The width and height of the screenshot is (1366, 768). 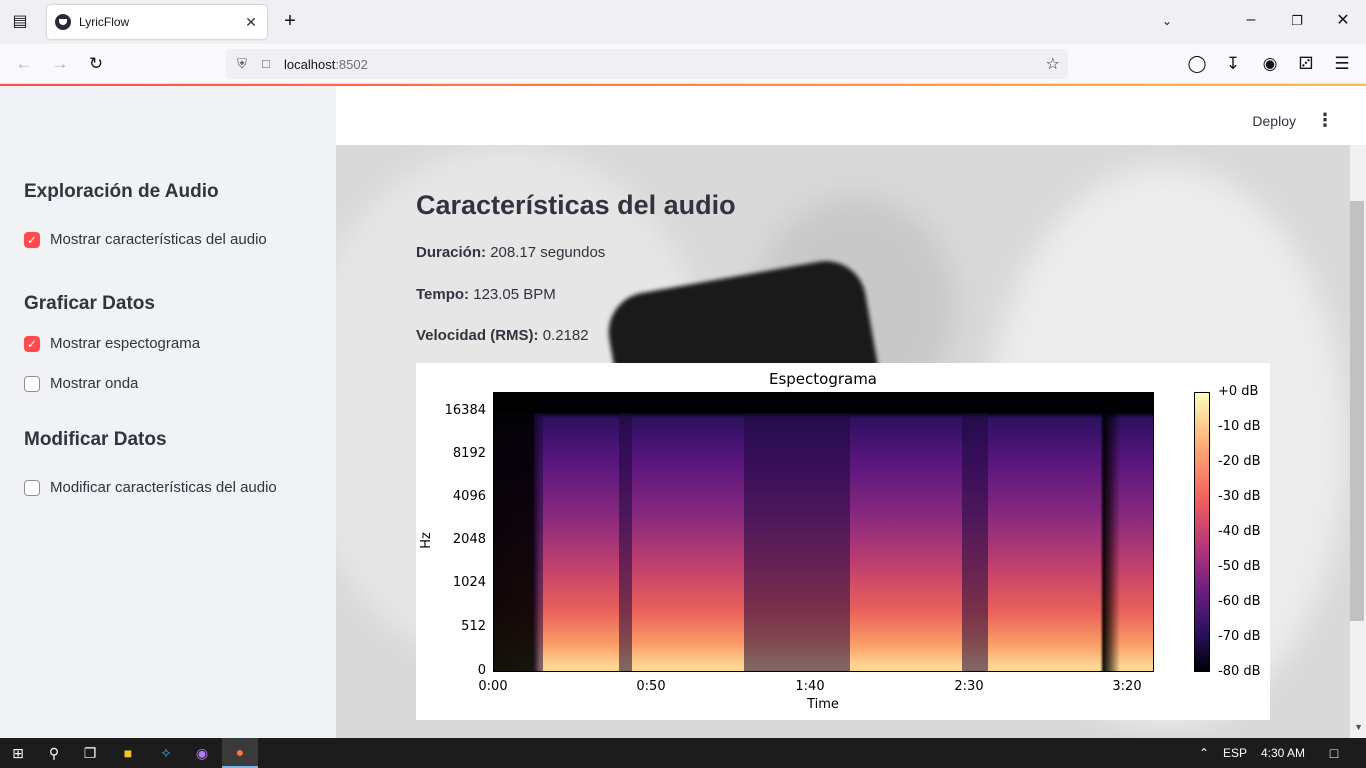 What do you see at coordinates (89, 303) in the screenshot?
I see `sidebar-heading-plot: Graficar Datos` at bounding box center [89, 303].